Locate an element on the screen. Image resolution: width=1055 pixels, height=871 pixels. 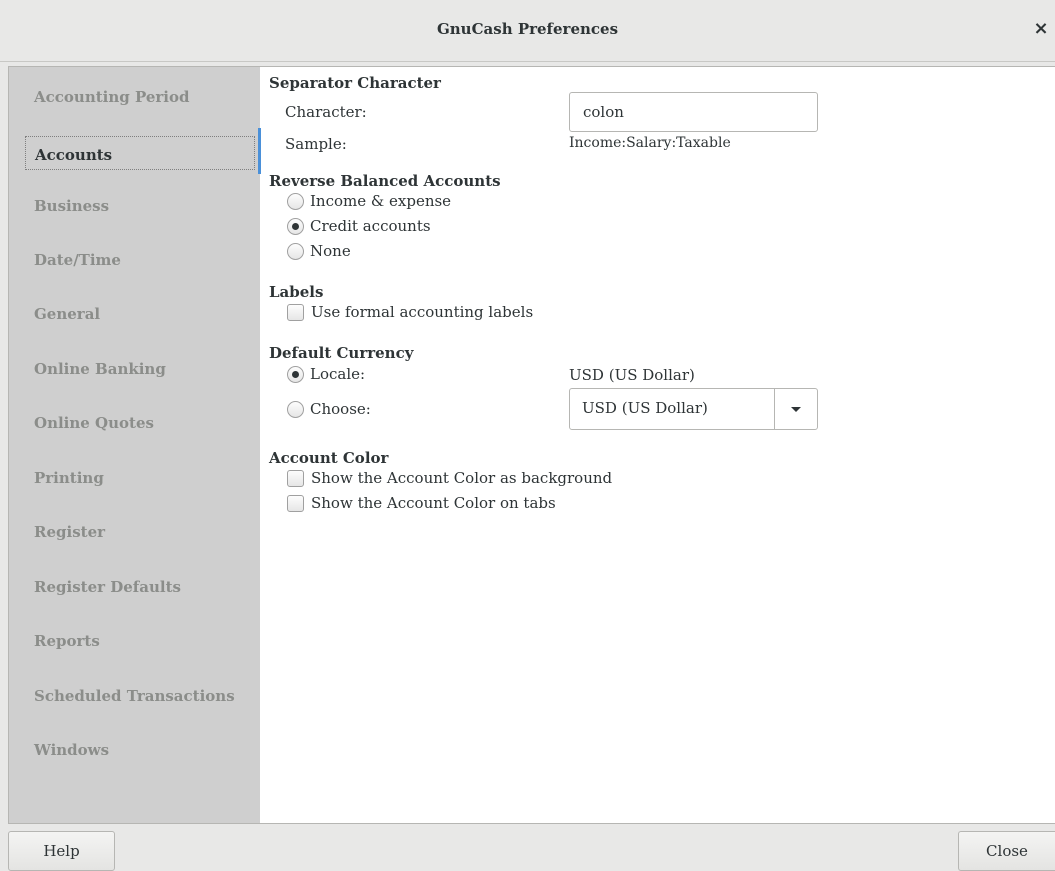
chevron-down-icon is located at coordinates (796, 409).